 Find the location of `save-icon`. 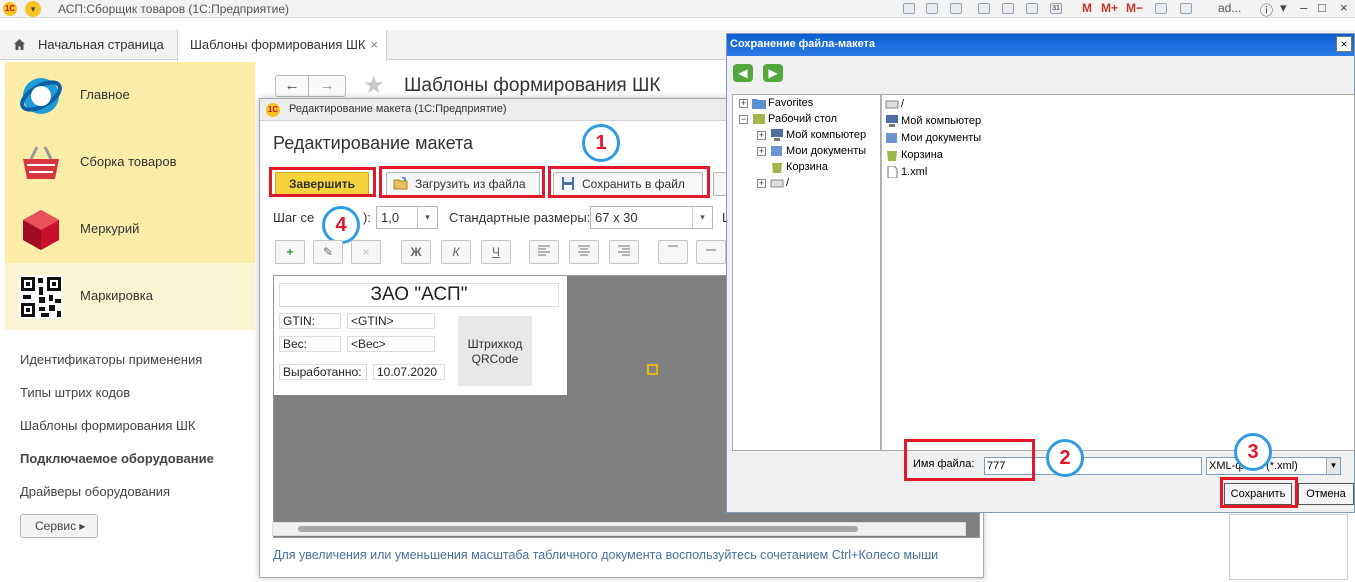

save-icon is located at coordinates (909, 8).